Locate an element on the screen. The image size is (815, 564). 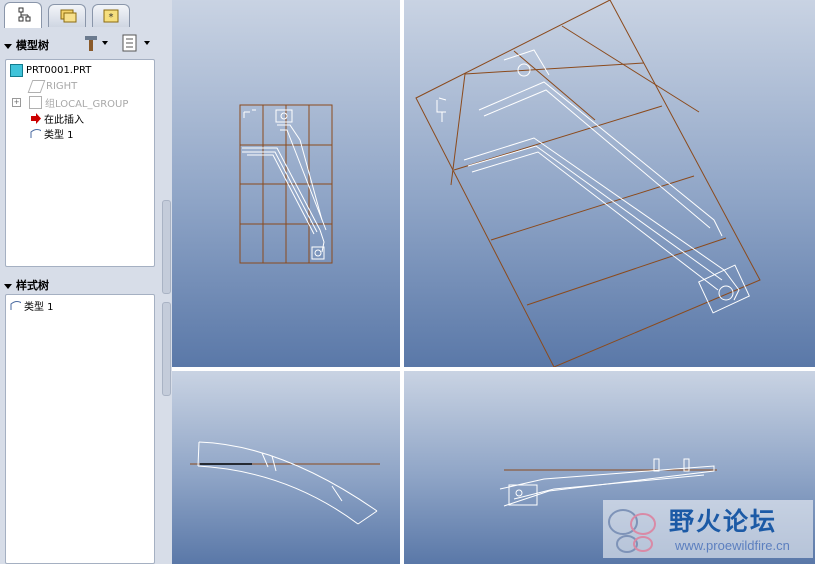
insert-here-arrow-icon is located at coordinates (36, 118).